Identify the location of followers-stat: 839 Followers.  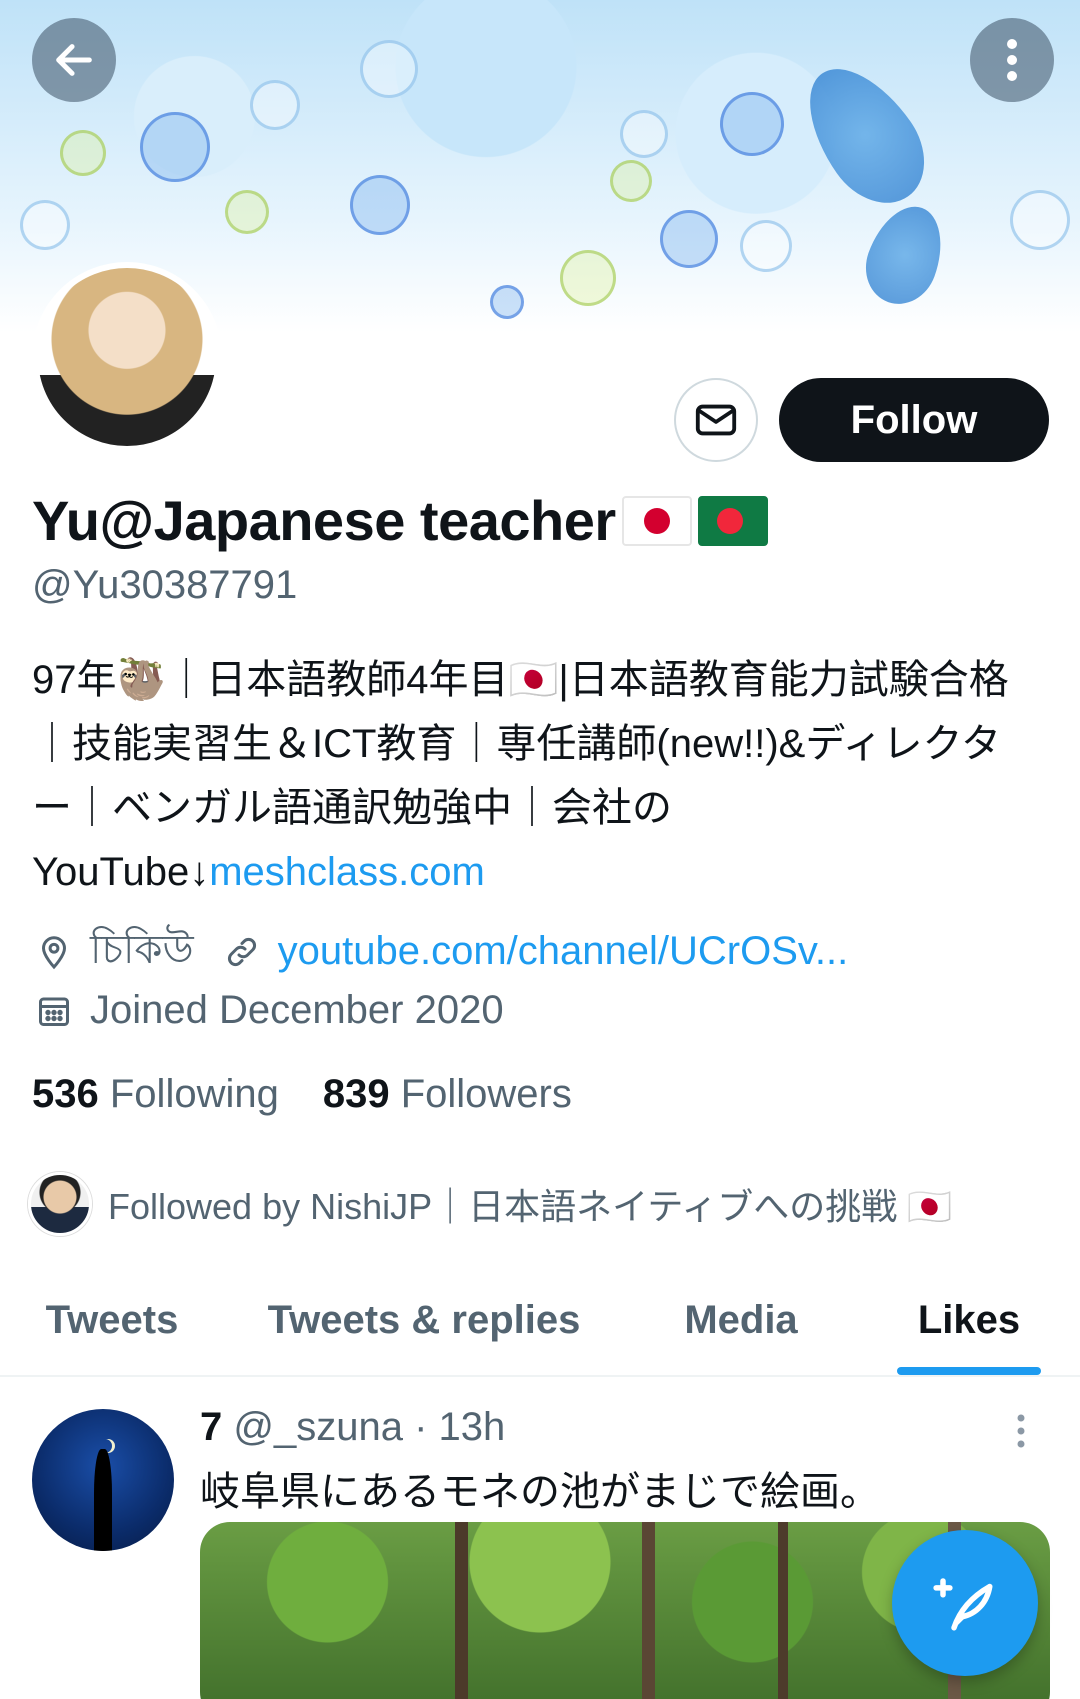
(447, 1094).